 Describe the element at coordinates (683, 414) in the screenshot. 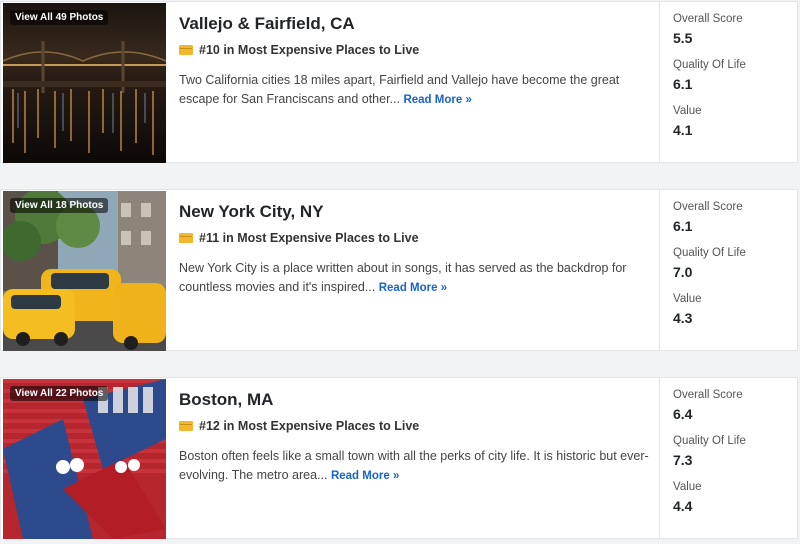

I see `overall-score-value: 6.4` at that location.